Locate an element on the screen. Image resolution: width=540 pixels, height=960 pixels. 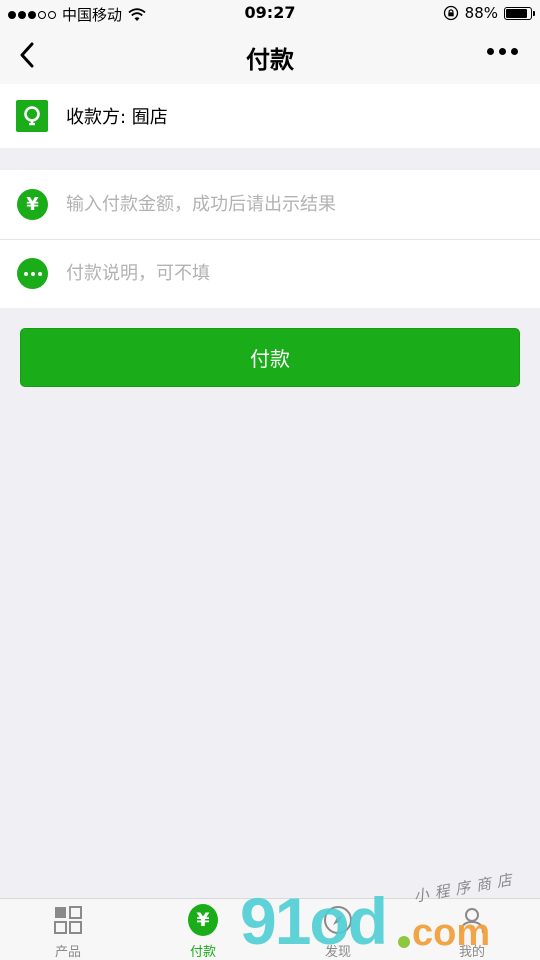
ellipsis-icon is located at coordinates (32, 273).